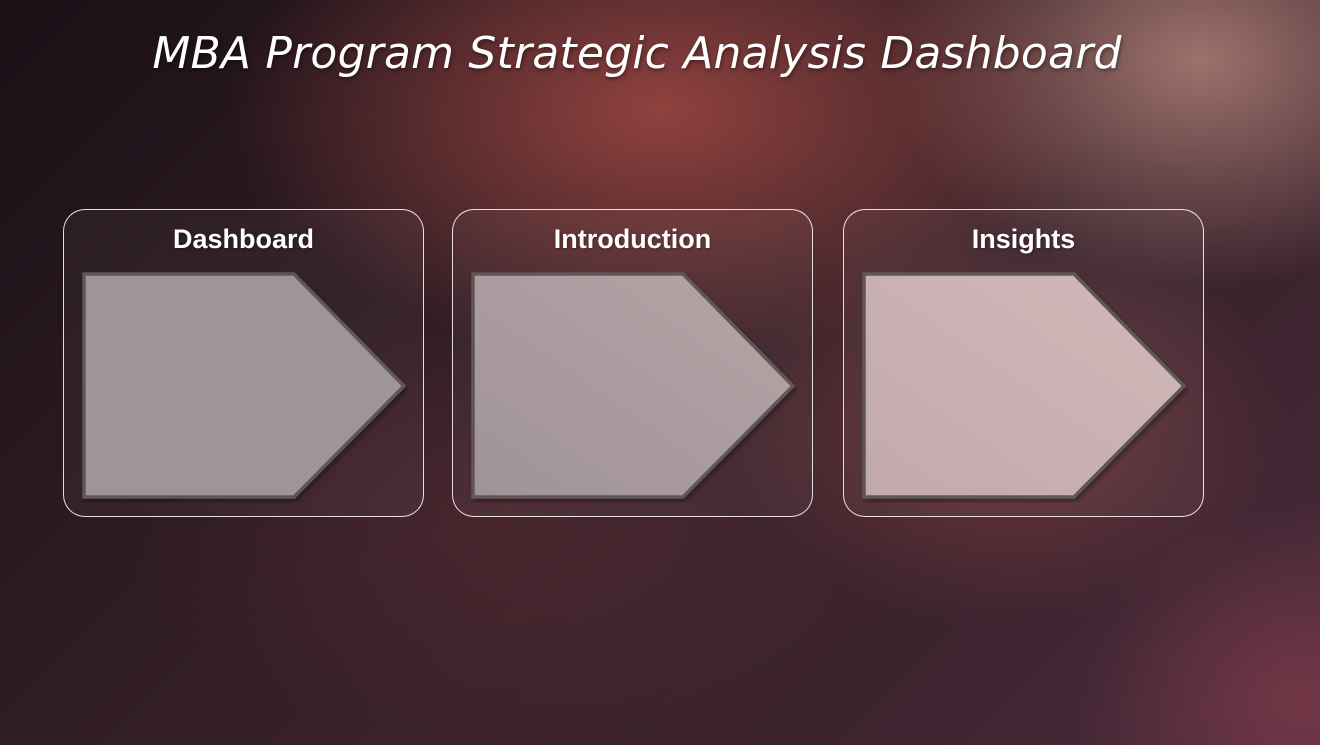  What do you see at coordinates (637, 53) in the screenshot?
I see `page-title: MBA Program Strategic Analysis Dashboard` at bounding box center [637, 53].